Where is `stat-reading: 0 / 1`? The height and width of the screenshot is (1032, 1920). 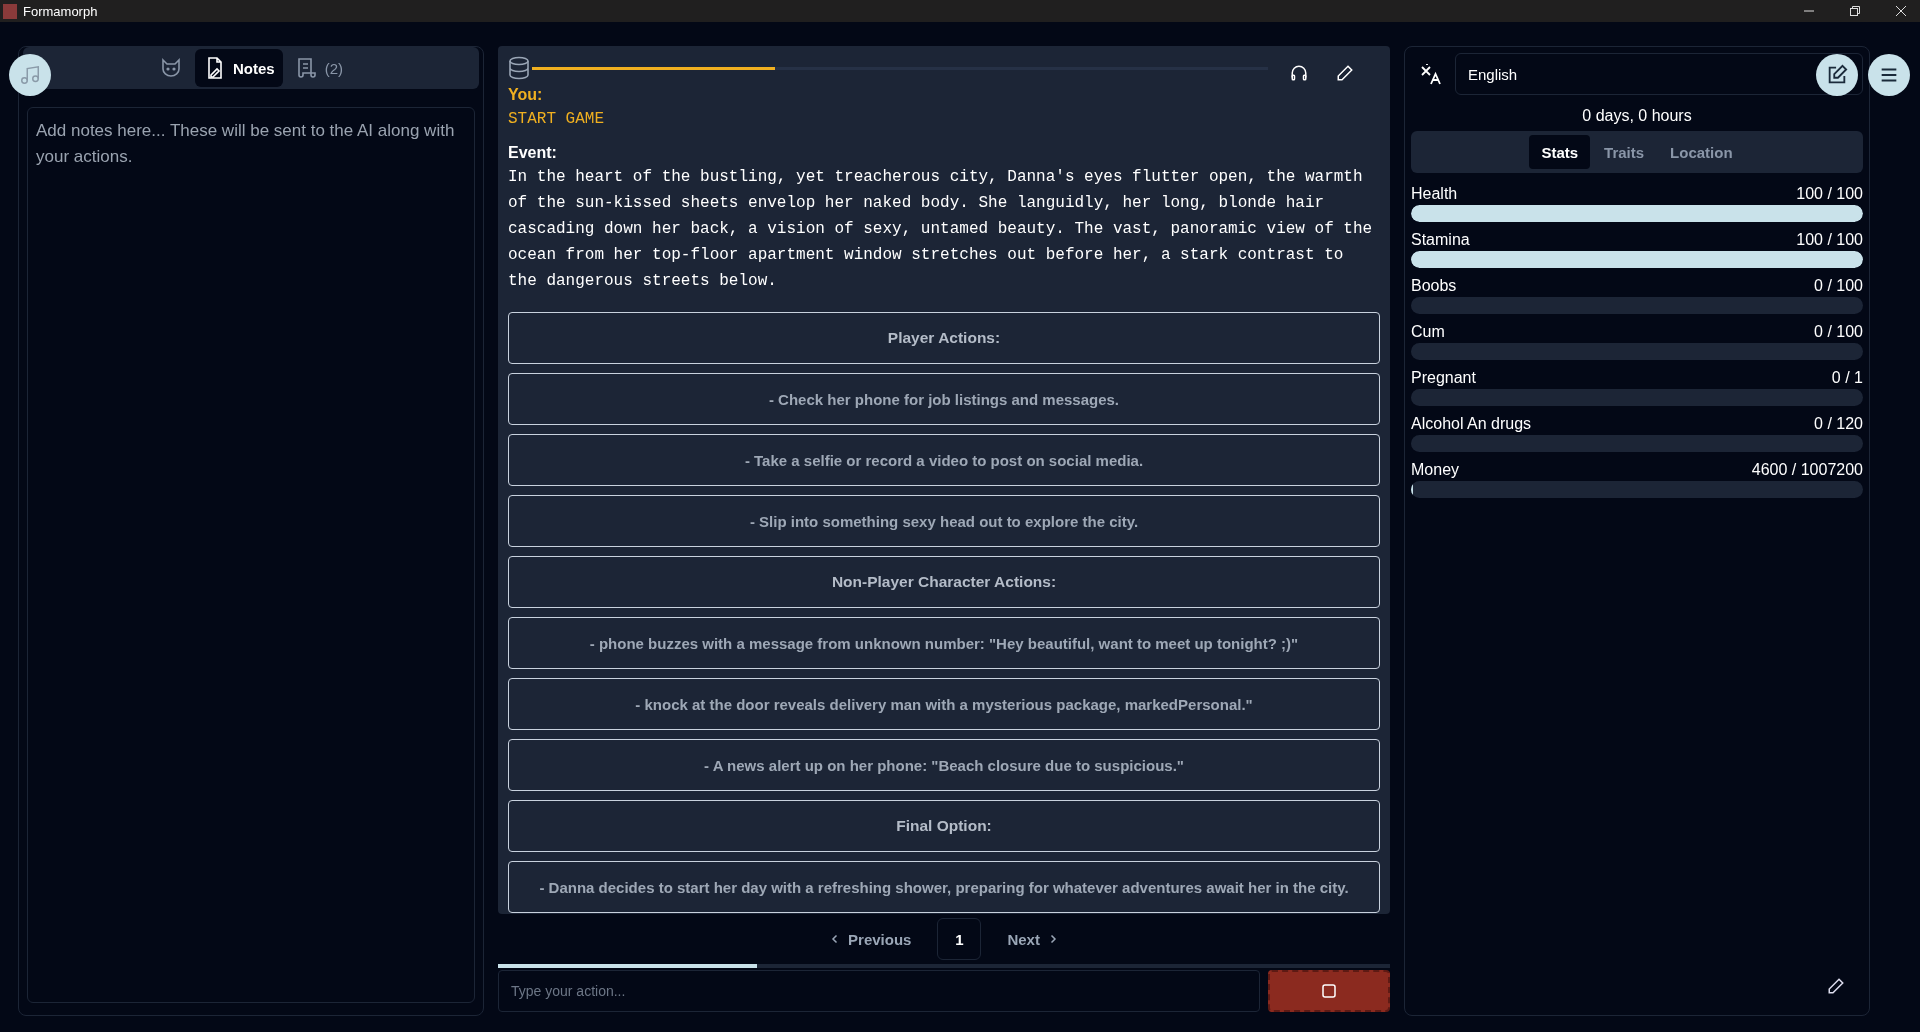
stat-reading: 0 / 1 is located at coordinates (1847, 378).